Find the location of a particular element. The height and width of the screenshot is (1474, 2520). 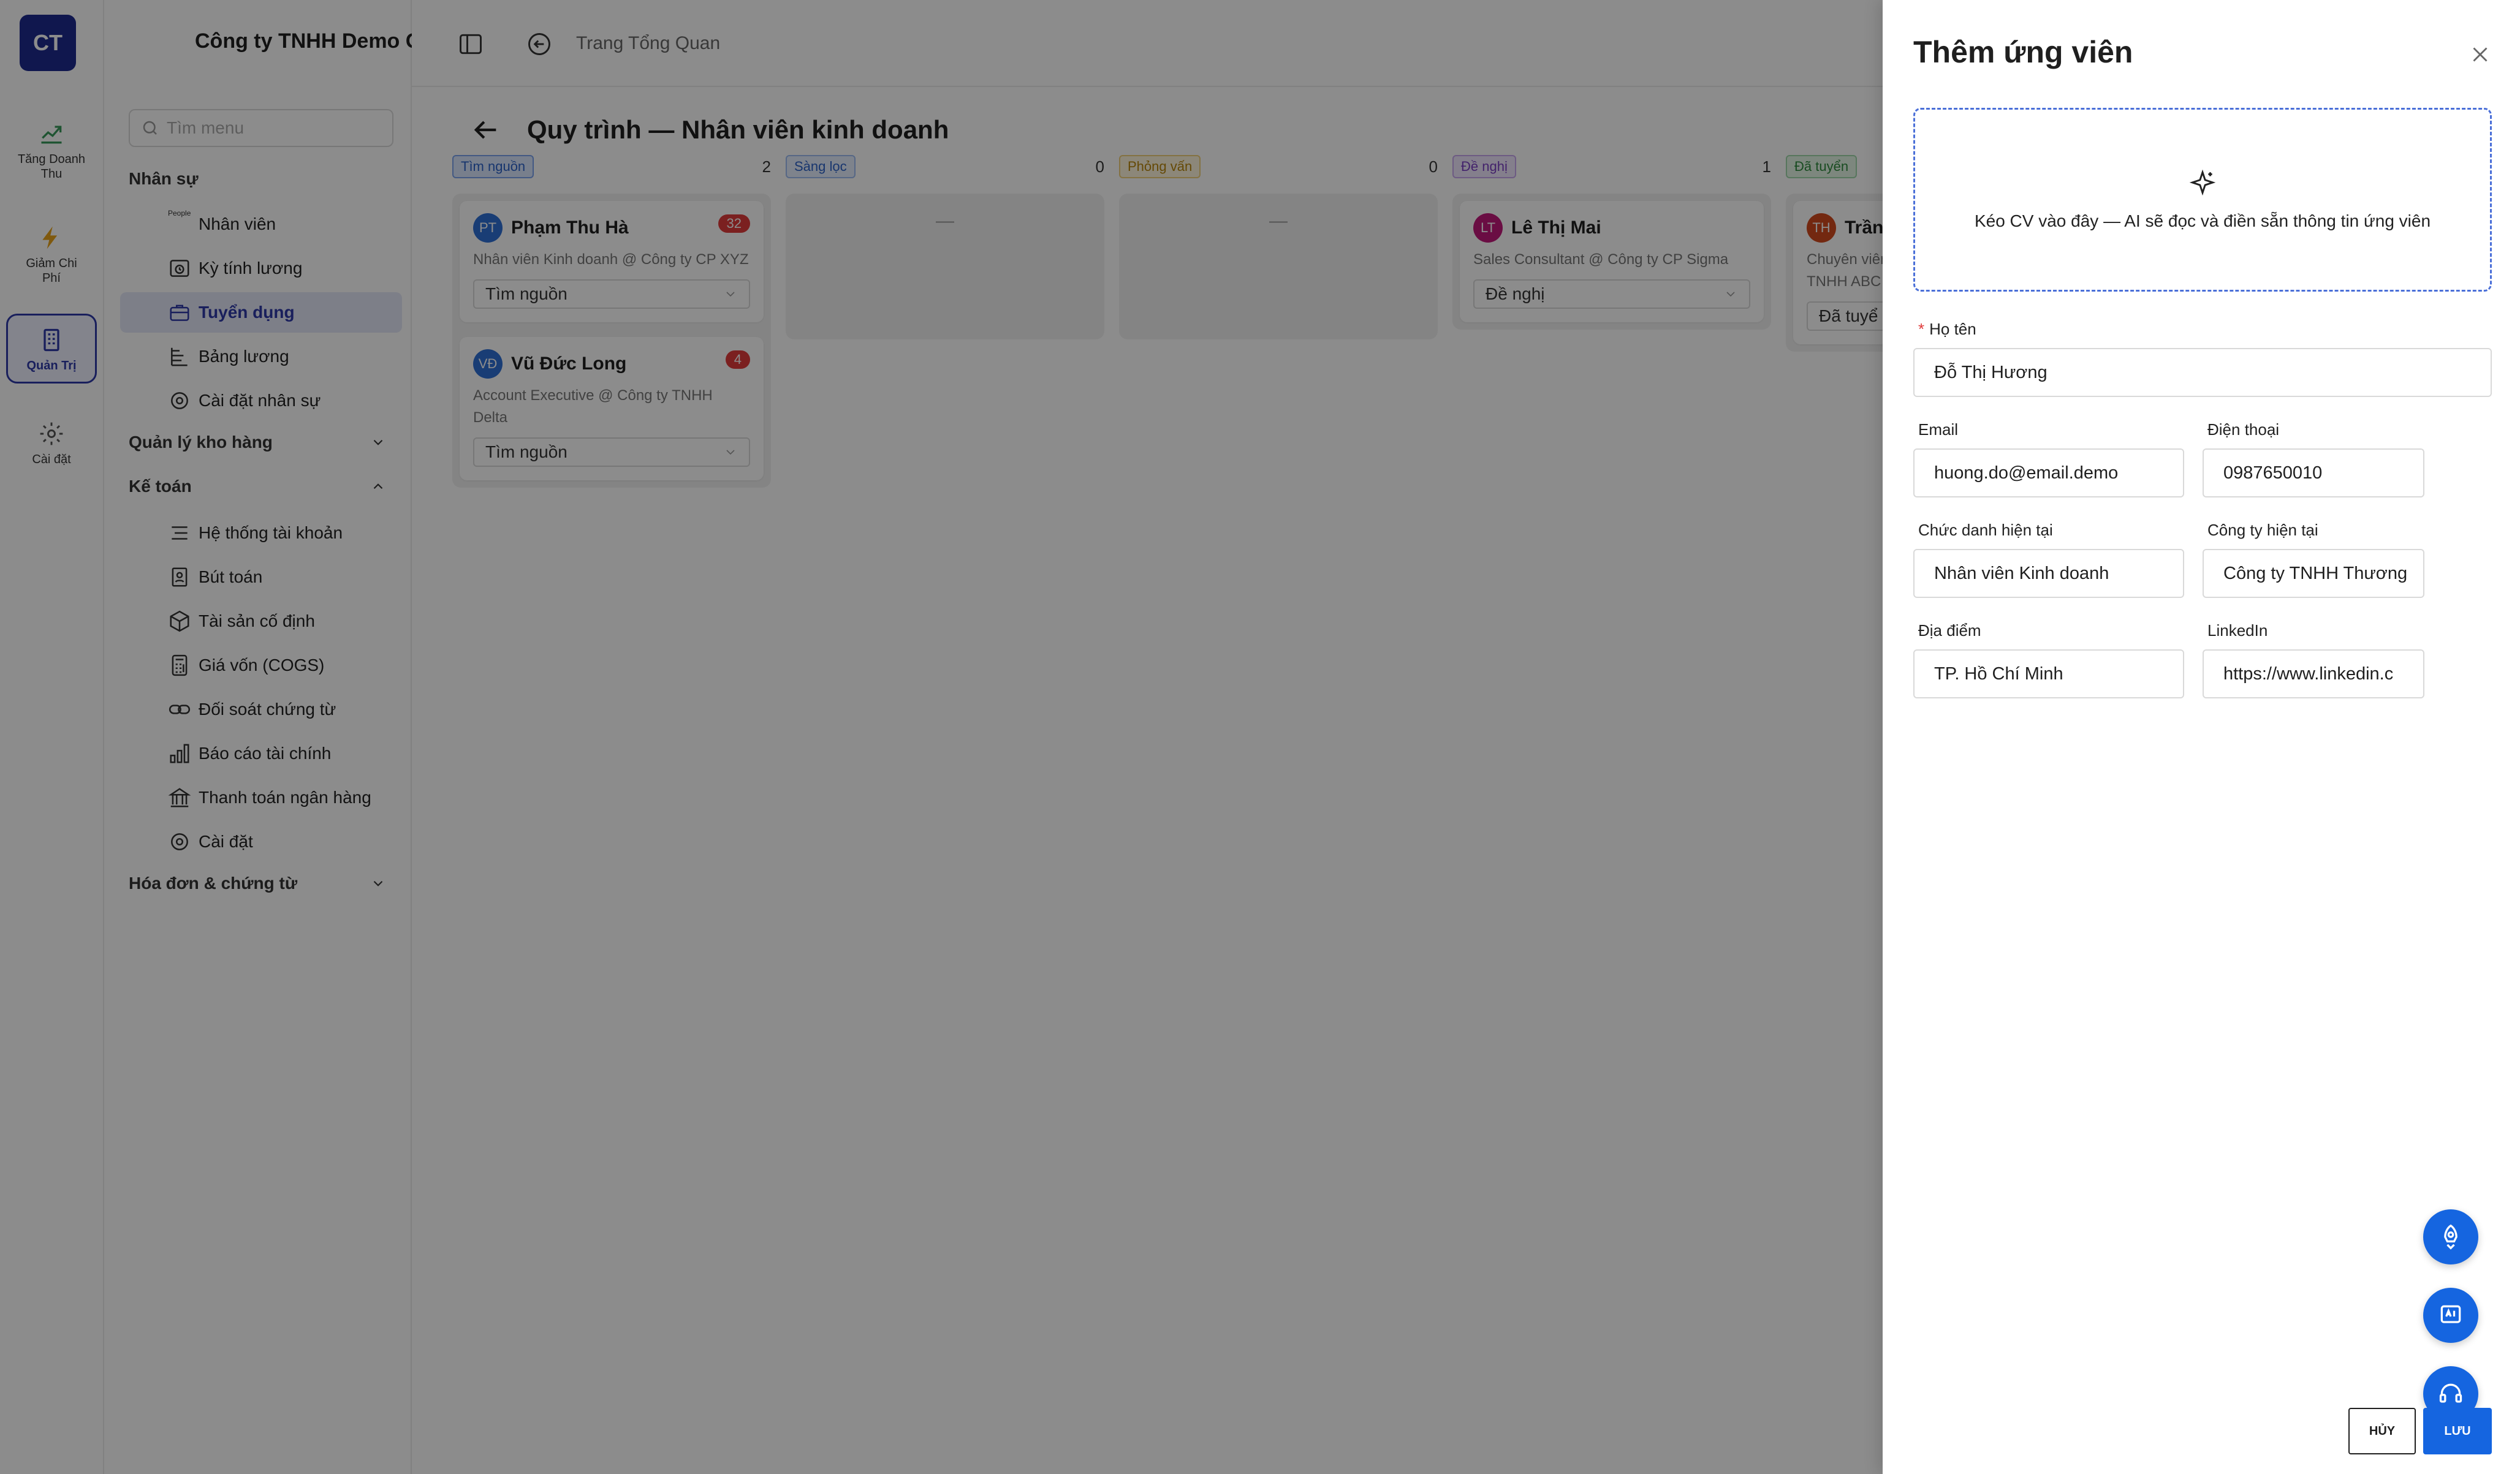

email-field: huong.do@email.demo is located at coordinates (2048, 472).